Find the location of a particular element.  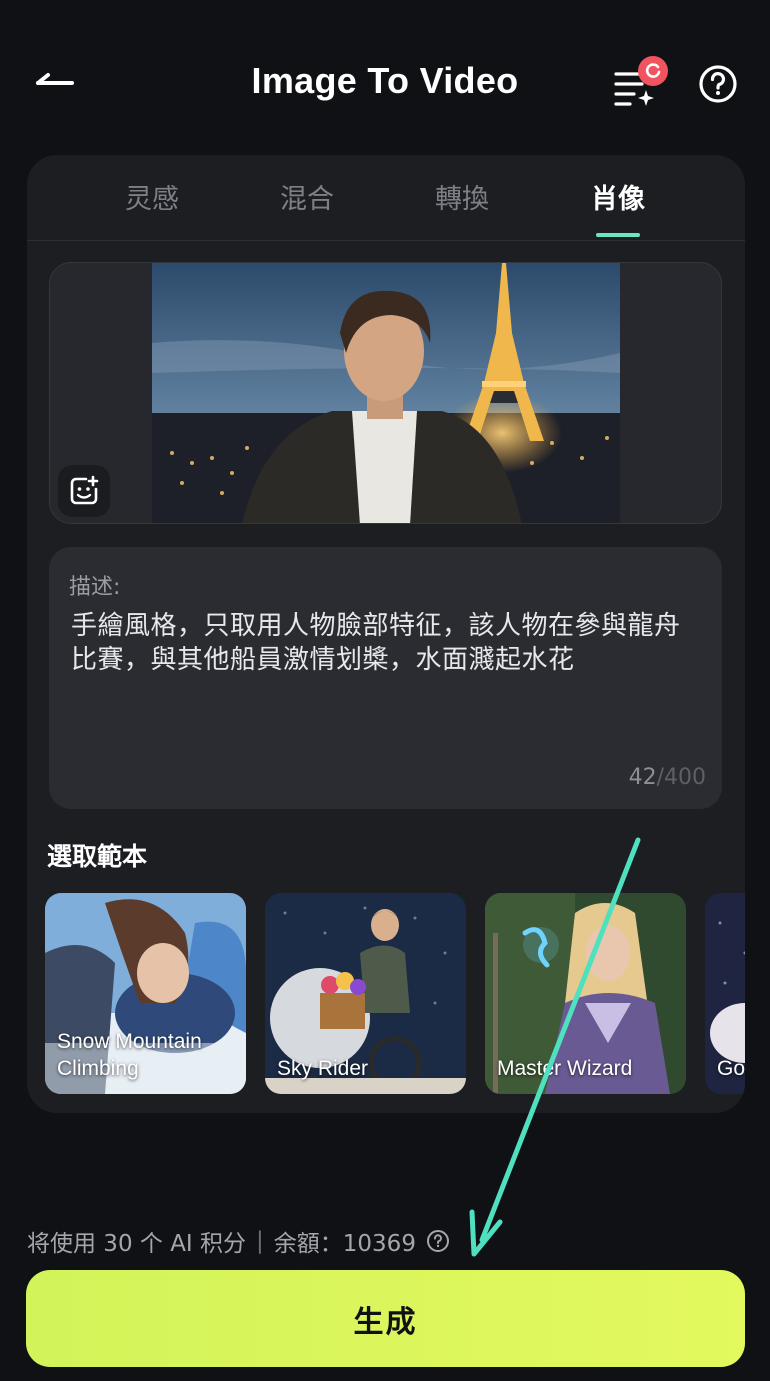

description-label: 描述: is located at coordinates (95, 587).